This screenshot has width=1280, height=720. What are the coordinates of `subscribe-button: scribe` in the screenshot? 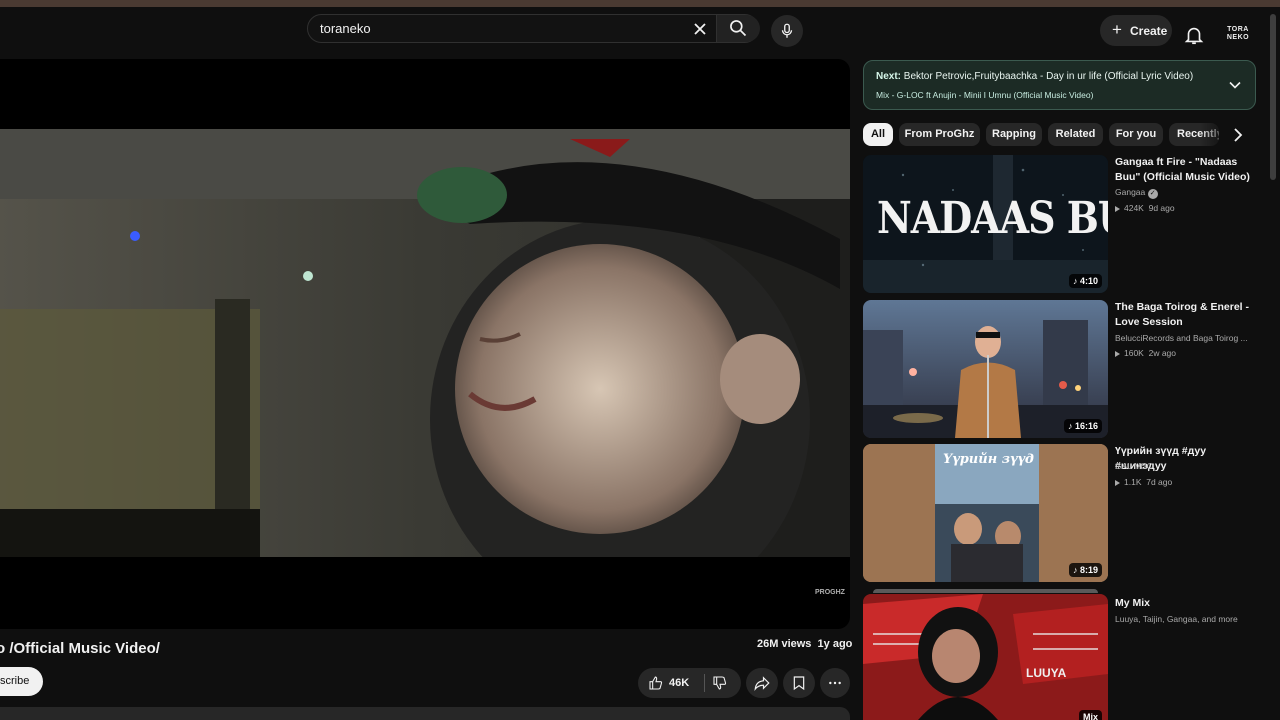 It's located at (21, 681).